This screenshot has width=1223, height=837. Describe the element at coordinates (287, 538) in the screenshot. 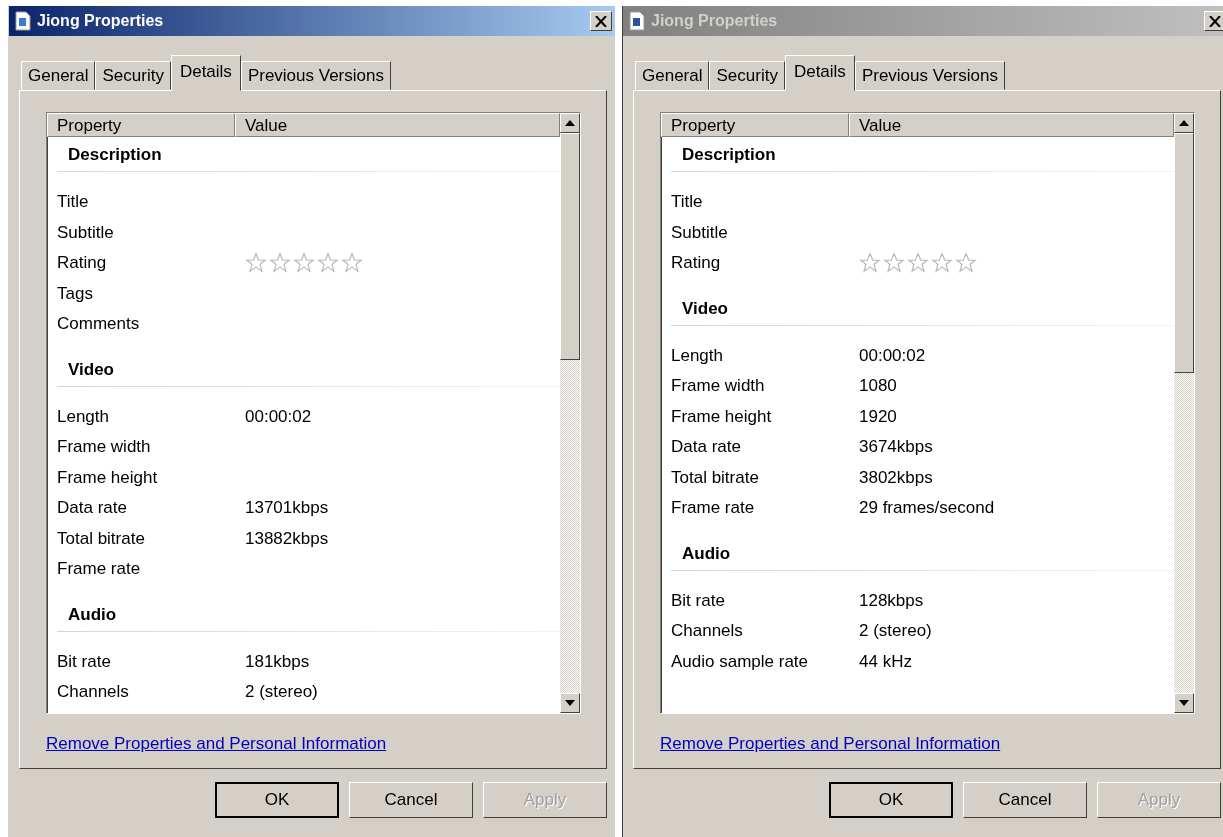

I see `property-value: 13882kbps` at that location.